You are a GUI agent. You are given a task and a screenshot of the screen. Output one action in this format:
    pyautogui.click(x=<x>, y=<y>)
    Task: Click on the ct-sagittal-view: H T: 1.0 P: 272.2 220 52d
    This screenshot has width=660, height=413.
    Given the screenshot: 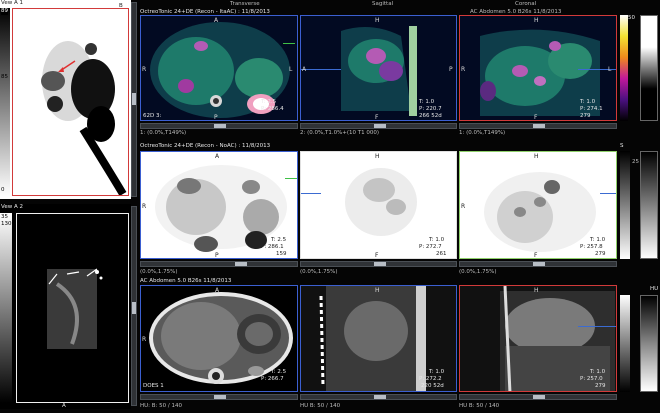 What is the action you would take?
    pyautogui.click(x=378, y=338)
    